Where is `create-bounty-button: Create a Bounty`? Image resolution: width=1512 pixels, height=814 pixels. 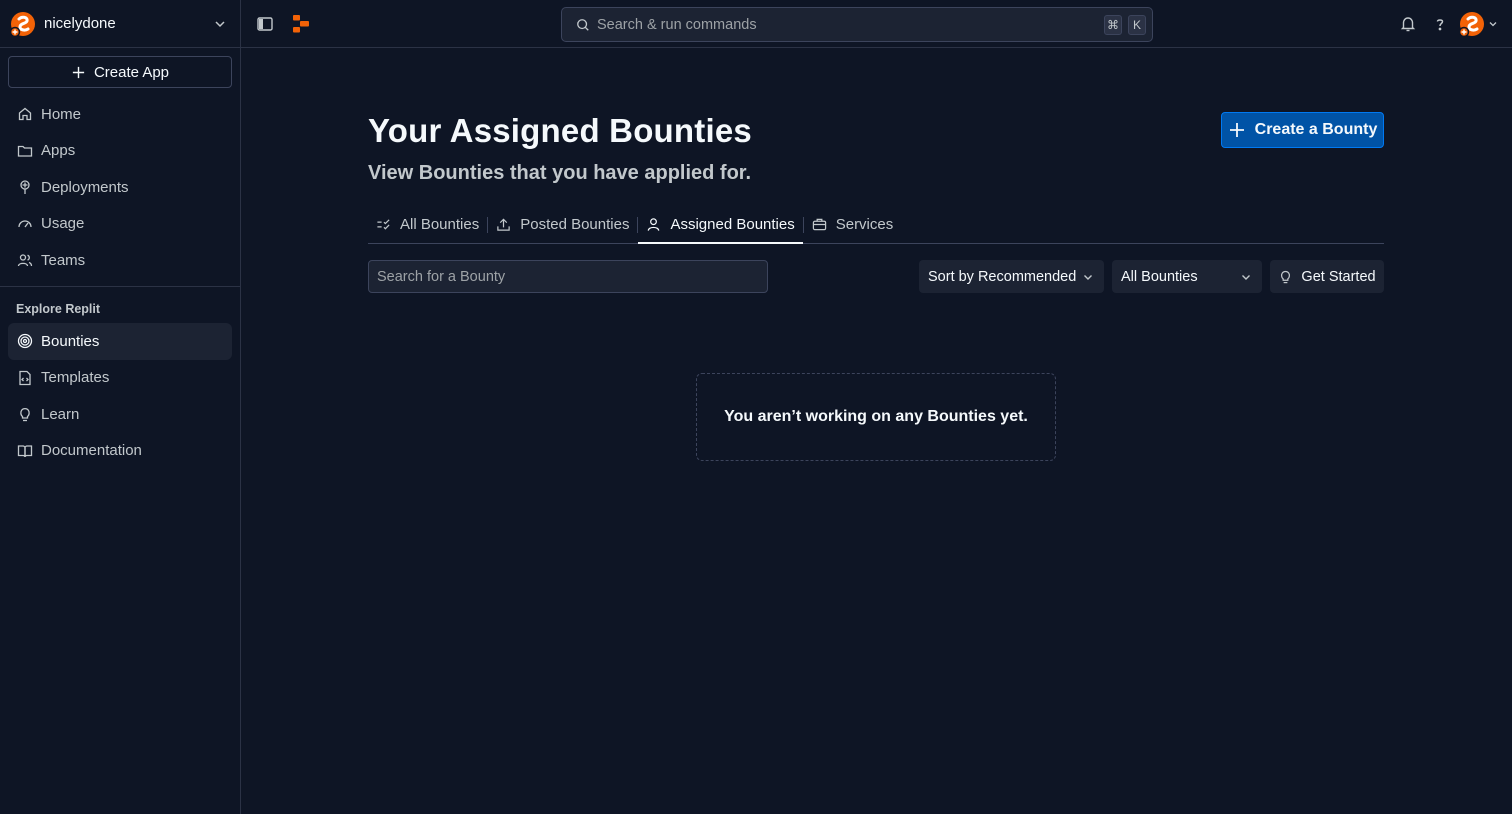 create-bounty-button: Create a Bounty is located at coordinates (1302, 130).